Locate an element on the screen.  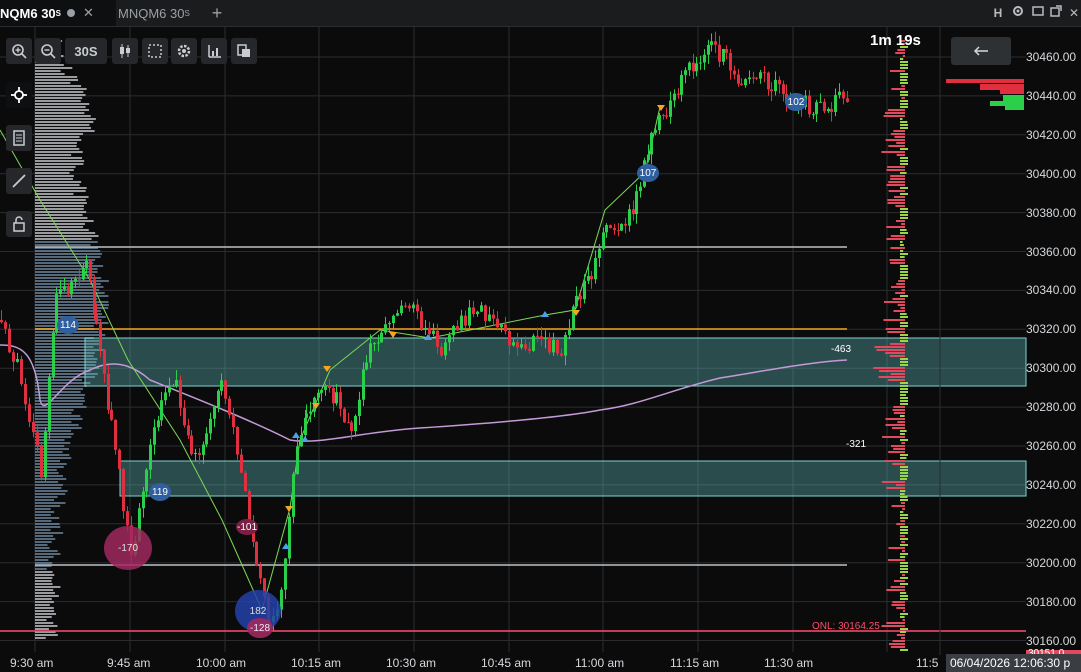
draw-line-button is located at coordinates (19, 181).